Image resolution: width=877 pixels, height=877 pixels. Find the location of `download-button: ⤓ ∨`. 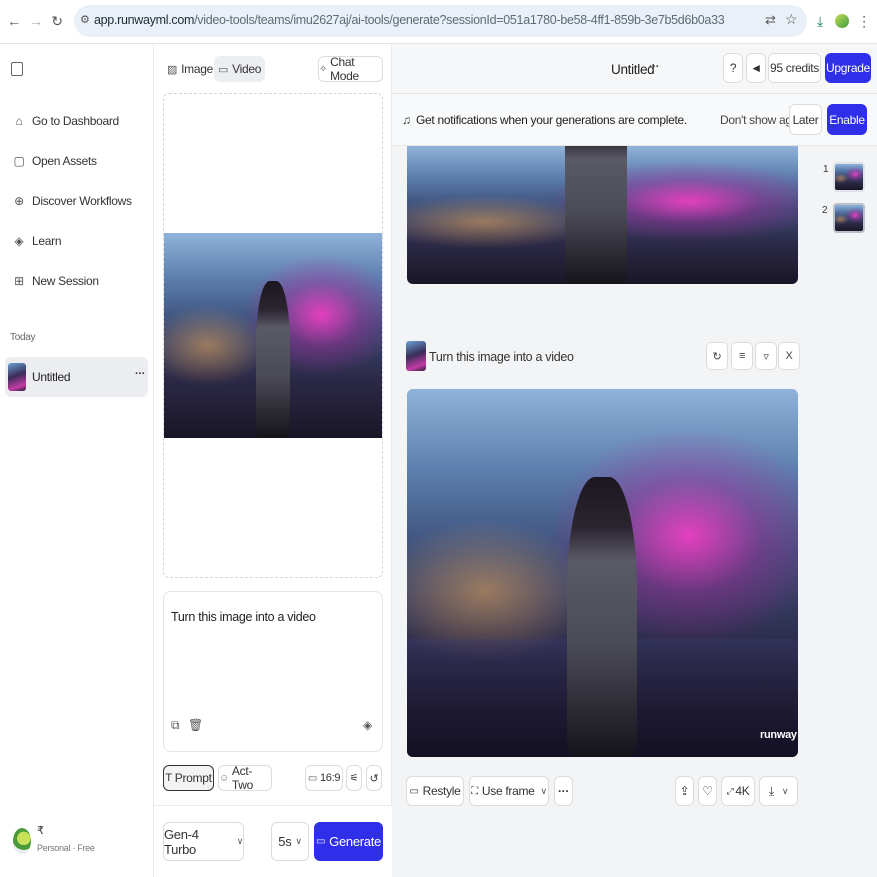

download-button: ⤓ ∨ is located at coordinates (778, 791).